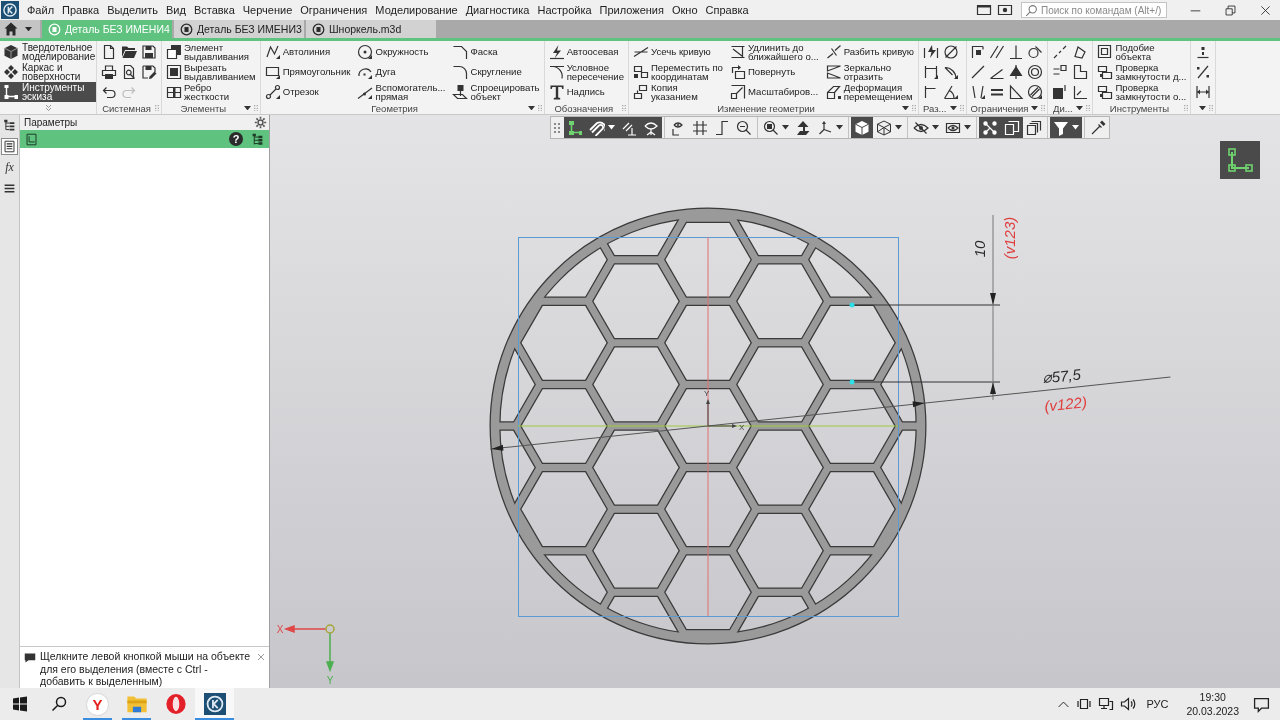 The width and height of the screenshot is (1280, 720). What do you see at coordinates (109, 52) in the screenshot?
I see `document-icon` at bounding box center [109, 52].